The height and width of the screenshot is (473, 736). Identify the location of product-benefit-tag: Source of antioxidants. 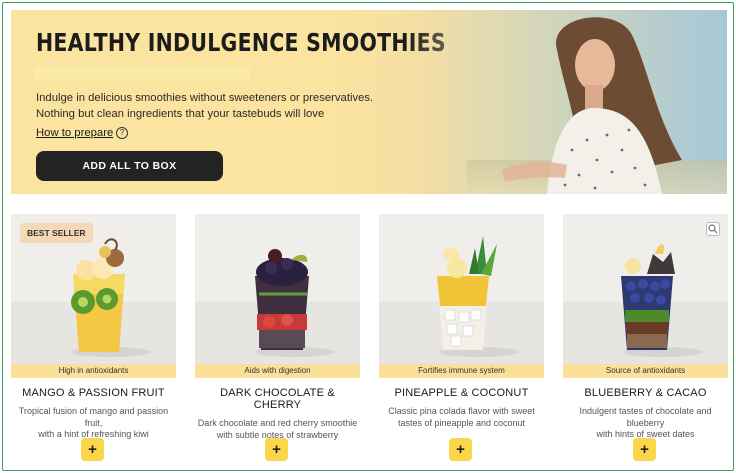
(645, 371).